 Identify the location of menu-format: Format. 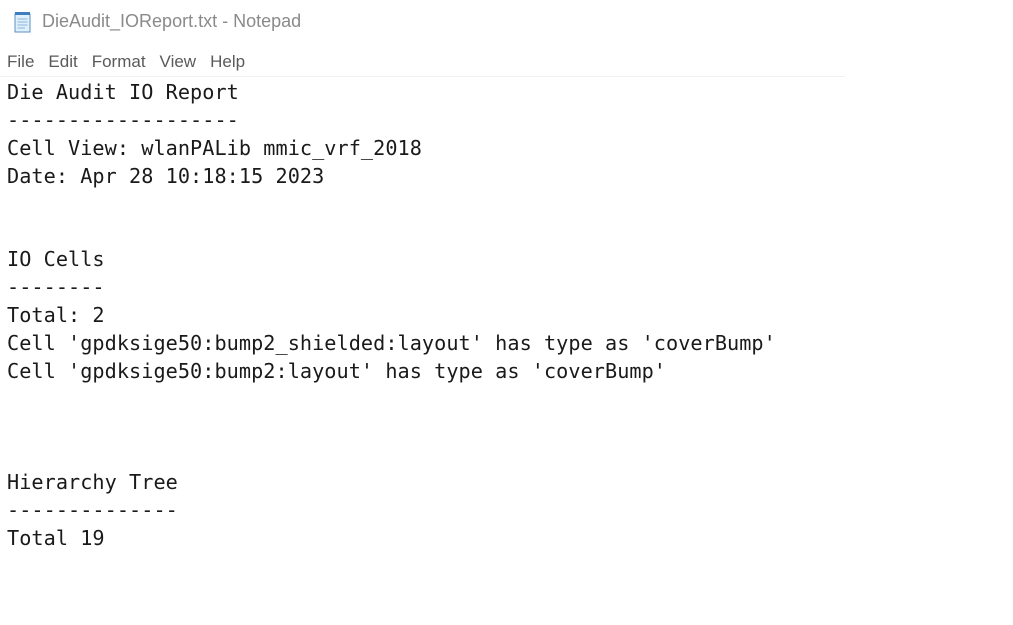
(119, 62).